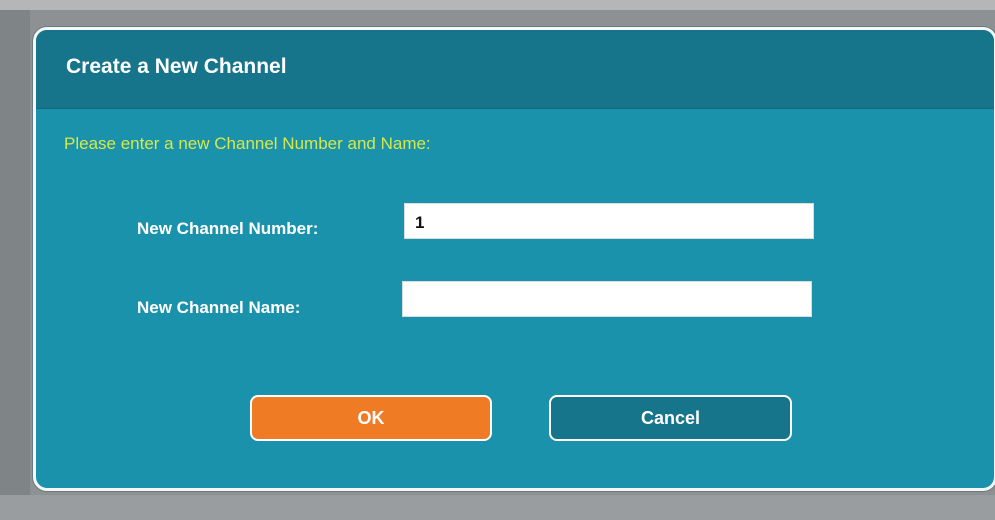  Describe the element at coordinates (228, 228) in the screenshot. I see `channel-number-label: New Channel Number:` at that location.